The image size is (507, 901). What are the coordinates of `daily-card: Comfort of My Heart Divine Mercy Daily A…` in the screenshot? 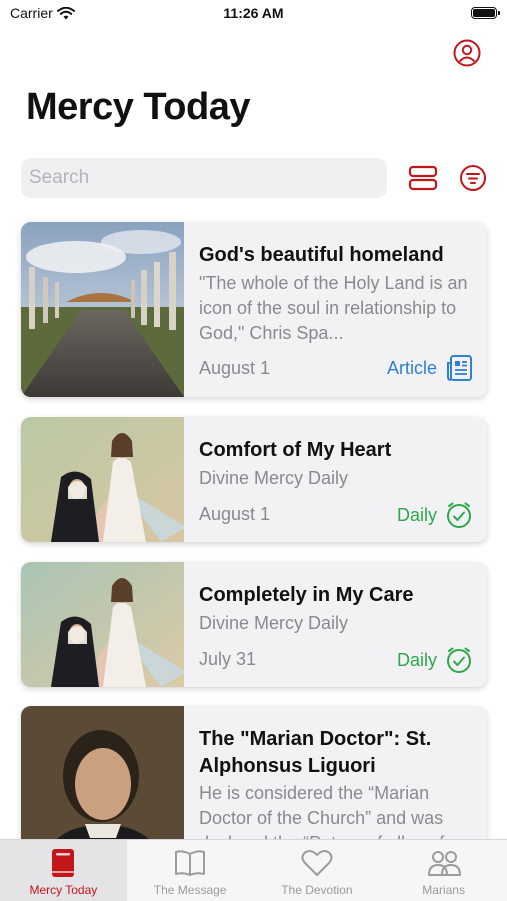 It's located at (254, 479).